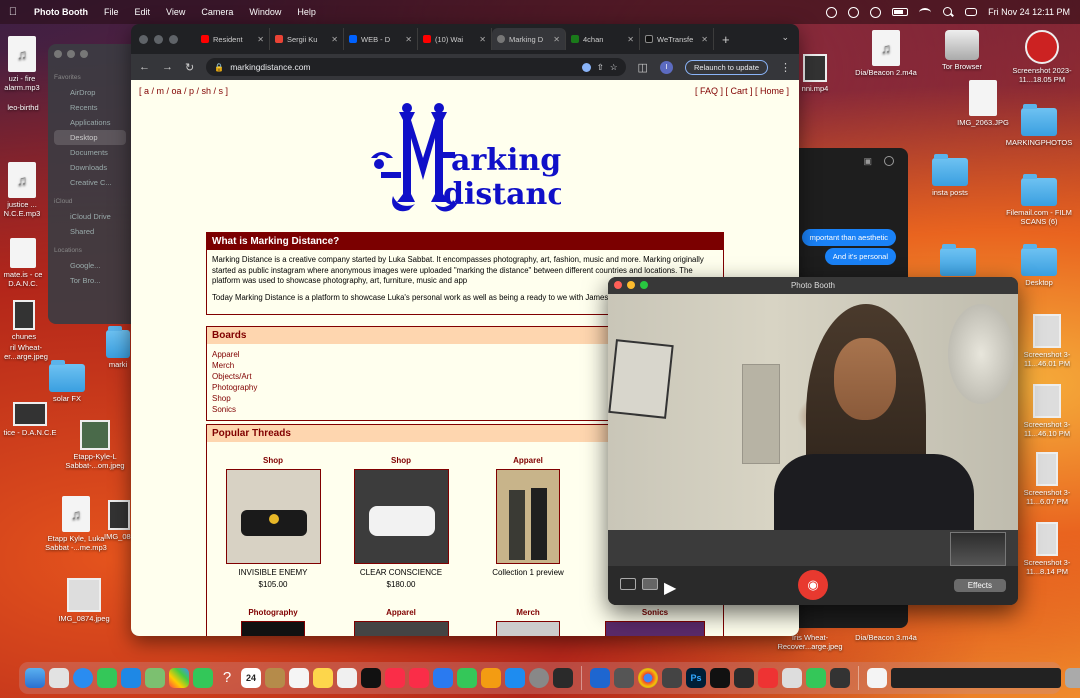 The height and width of the screenshot is (698, 1080). I want to click on desktop-item: IMG_0874.jpeg, so click(84, 601).